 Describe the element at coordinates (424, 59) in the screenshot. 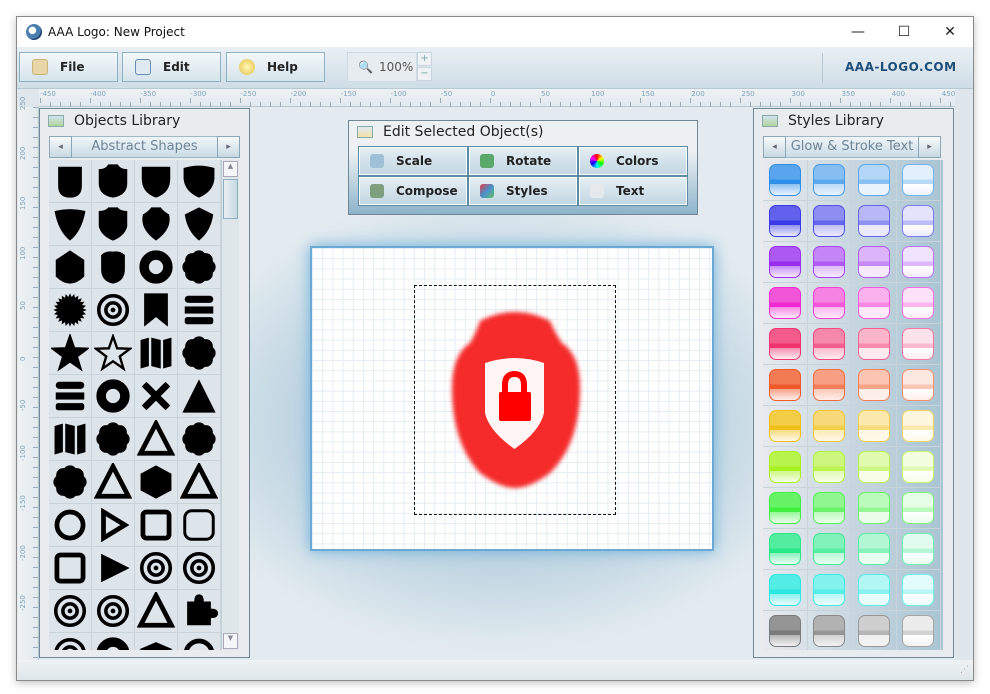

I see `zoom-in-button: +` at that location.